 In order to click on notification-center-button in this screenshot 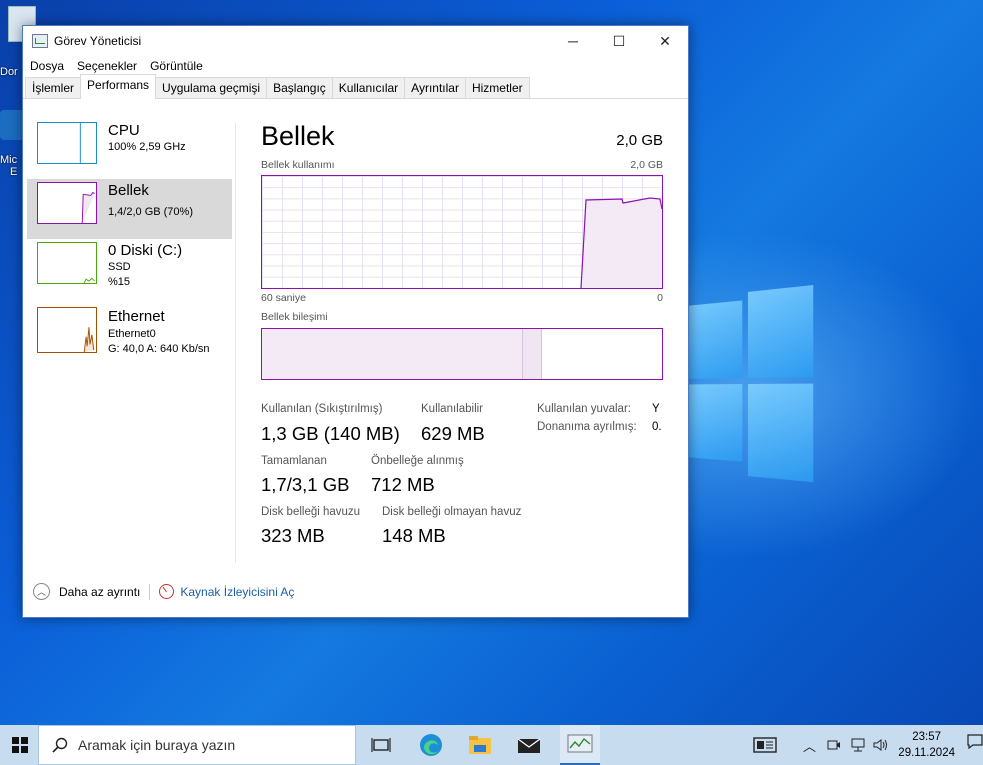, I will do `click(975, 743)`.